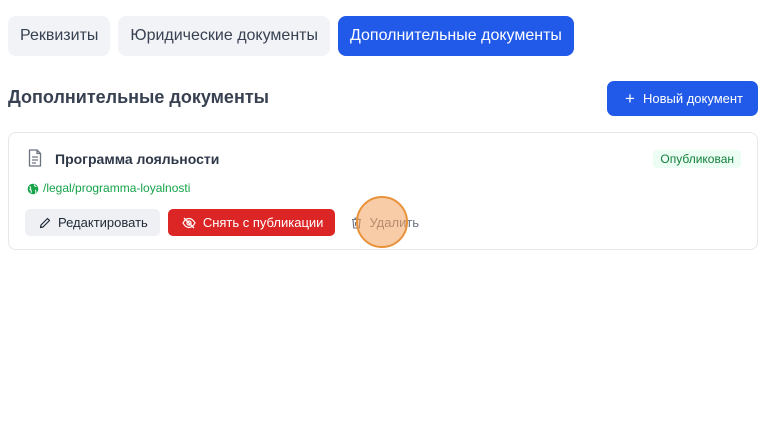 The height and width of the screenshot is (427, 765). What do you see at coordinates (45, 222) in the screenshot?
I see `pencil-icon` at bounding box center [45, 222].